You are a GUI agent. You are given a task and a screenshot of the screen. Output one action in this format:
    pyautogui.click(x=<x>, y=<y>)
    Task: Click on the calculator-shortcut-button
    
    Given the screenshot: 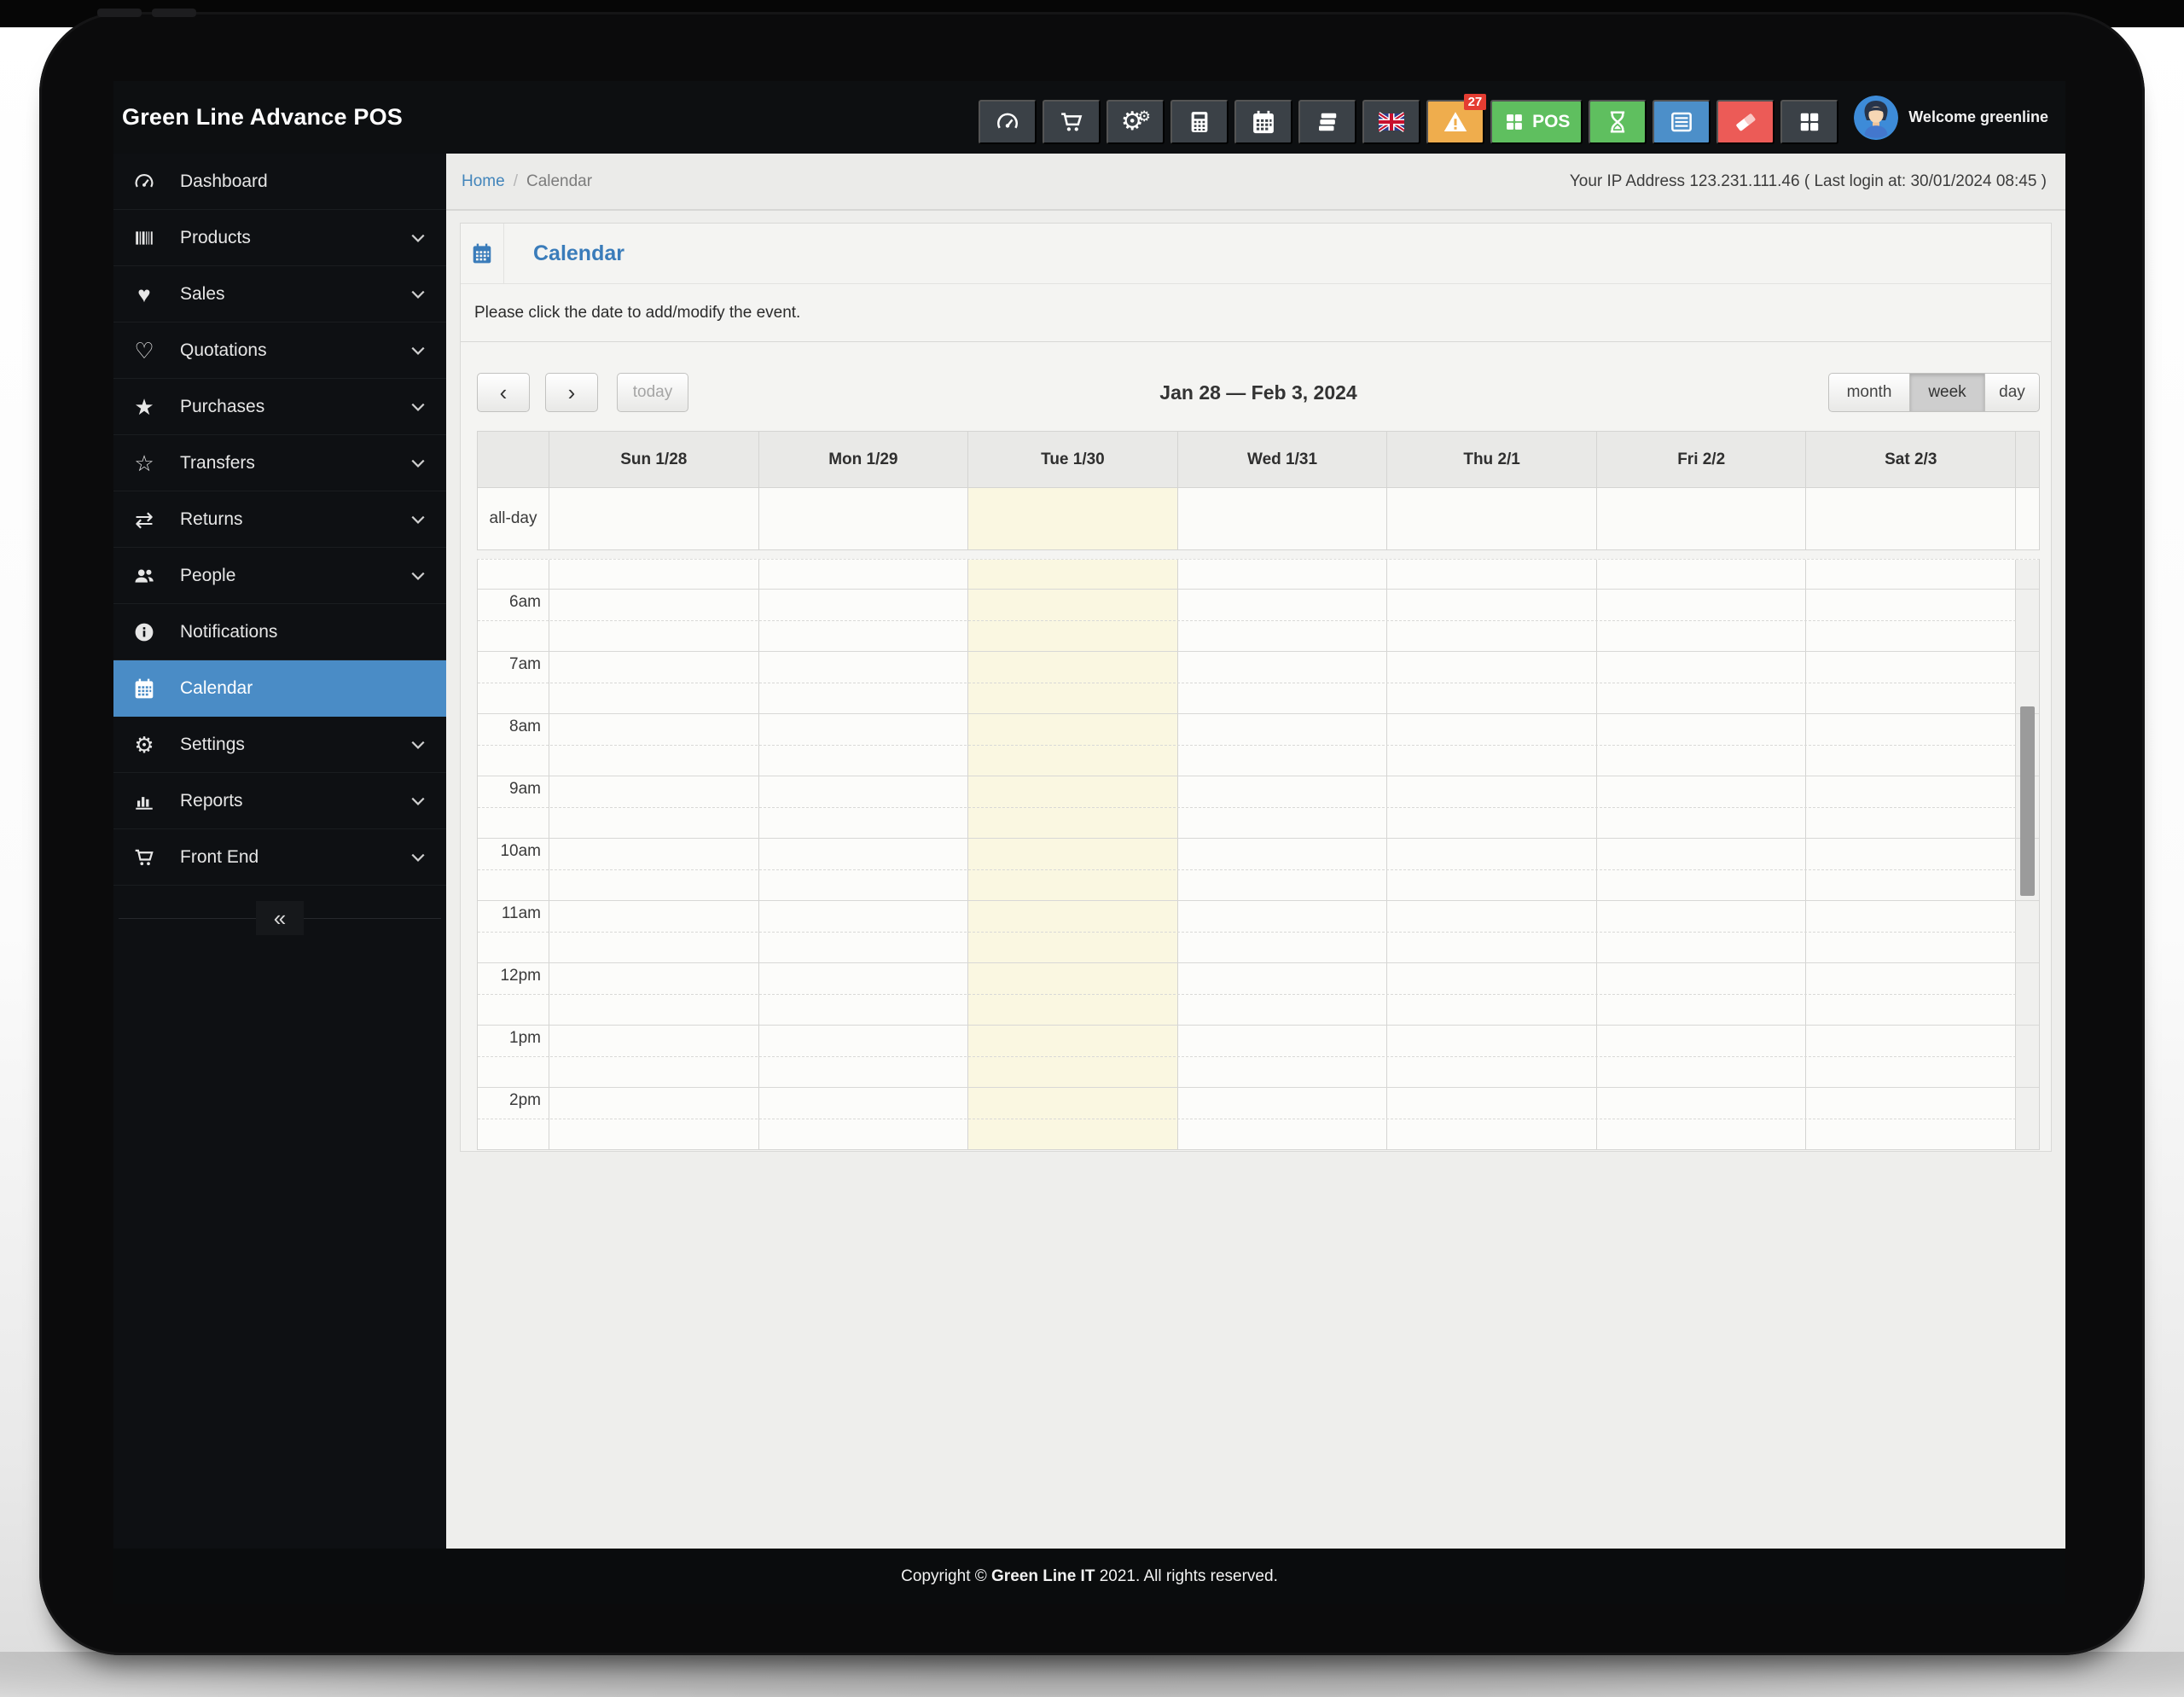 What is the action you would take?
    pyautogui.click(x=1200, y=121)
    